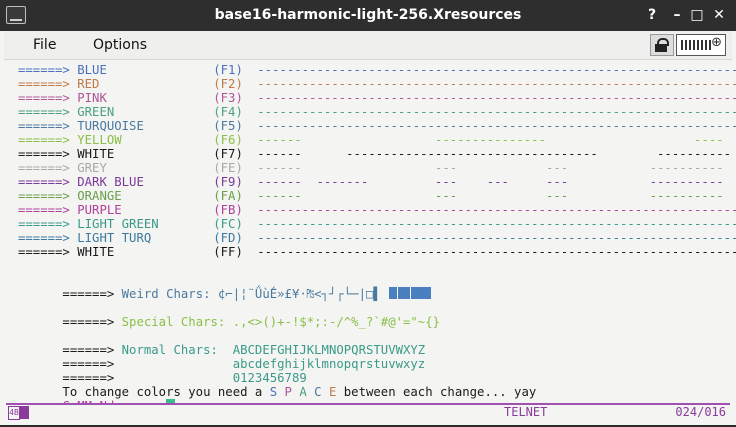  What do you see at coordinates (303, 392) in the screenshot?
I see `info-a: A` at bounding box center [303, 392].